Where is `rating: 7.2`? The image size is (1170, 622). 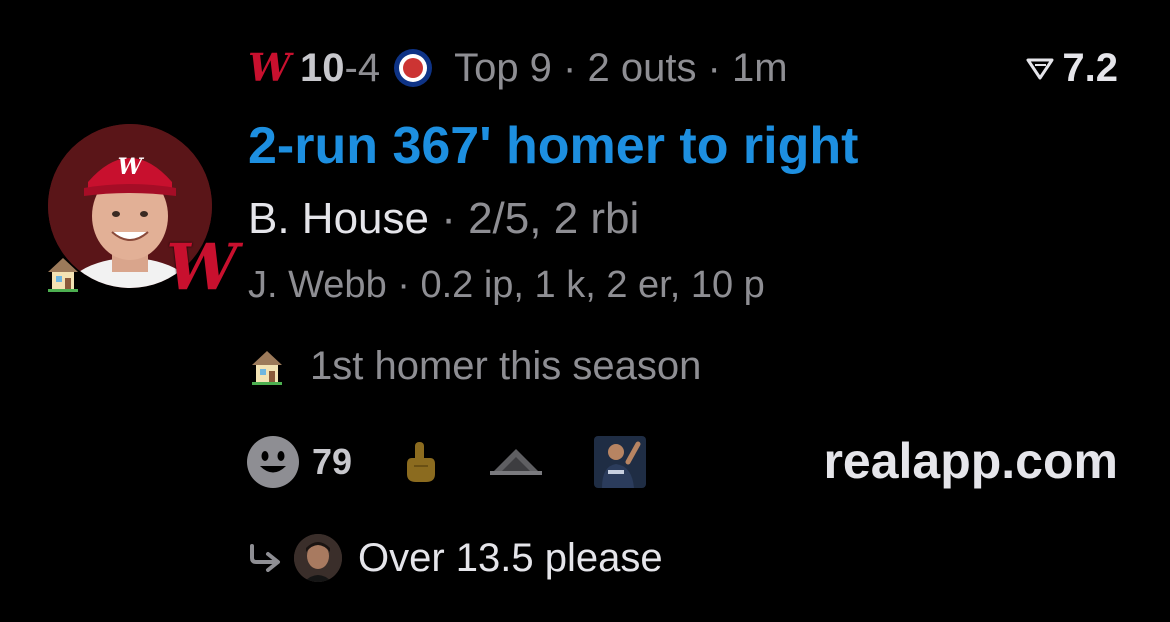
rating: 7.2 is located at coordinates (1072, 68).